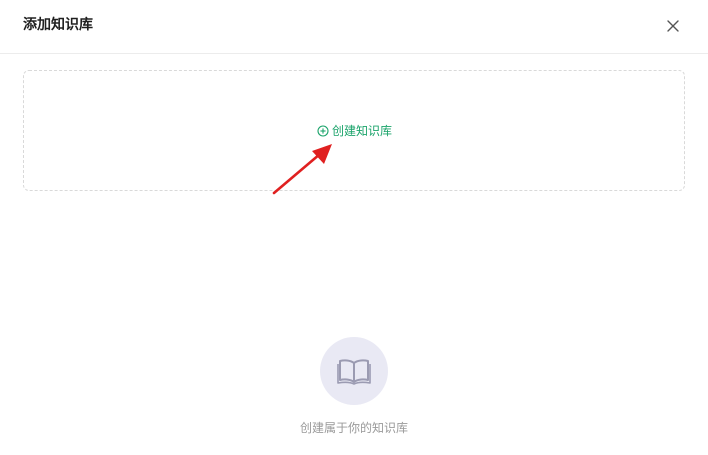 This screenshot has width=708, height=455. Describe the element at coordinates (353, 428) in the screenshot. I see `empty-state-text: 创建属于你的知识库` at that location.